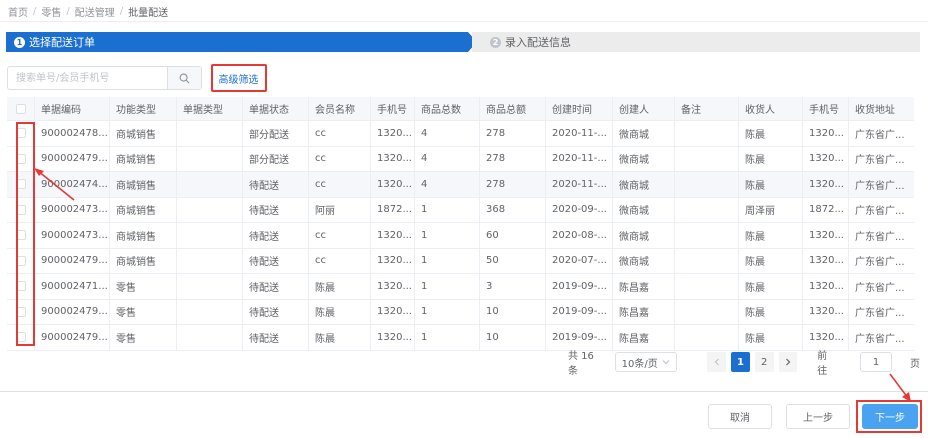 This screenshot has height=438, width=928. I want to click on chevron-right-icon, so click(788, 362).